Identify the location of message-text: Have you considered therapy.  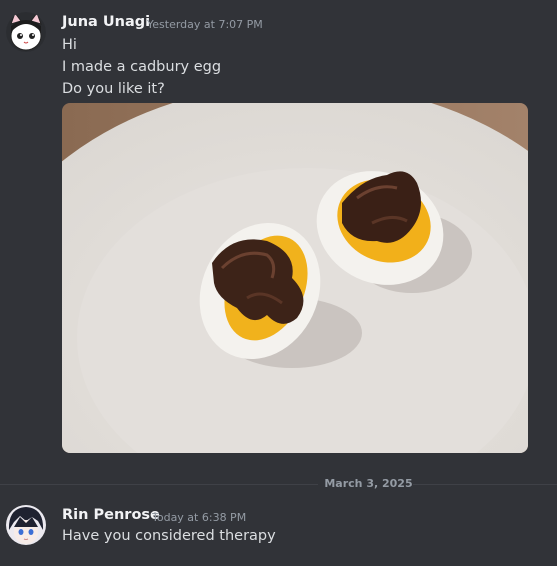
(169, 536).